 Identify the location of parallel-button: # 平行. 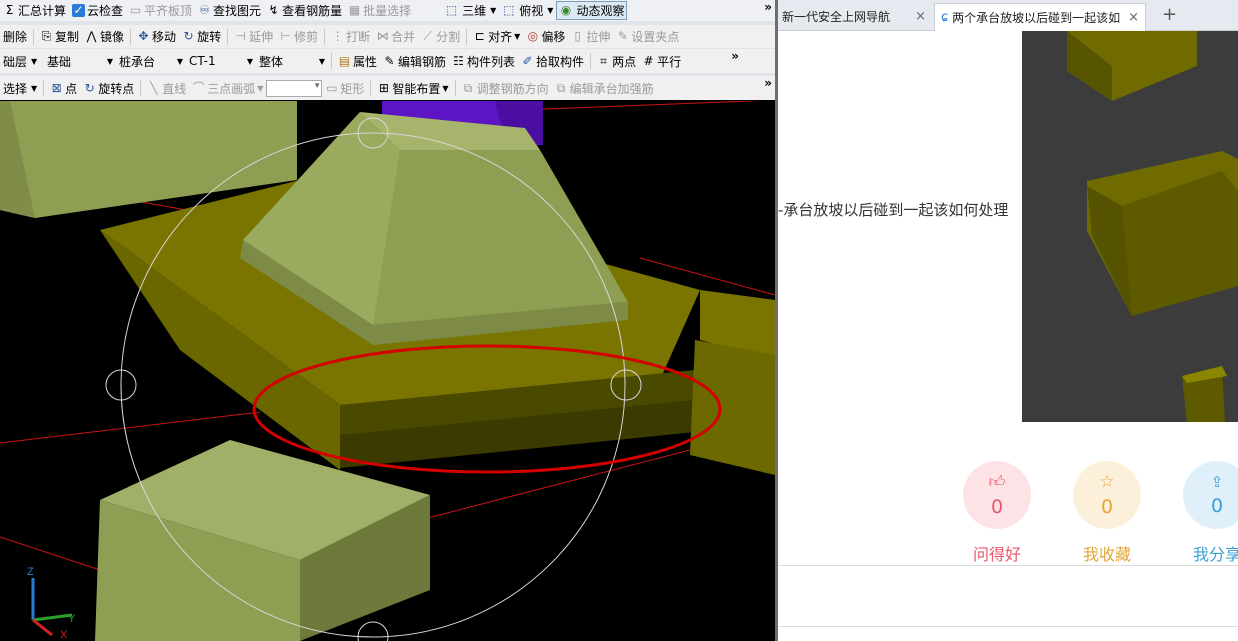
(661, 61).